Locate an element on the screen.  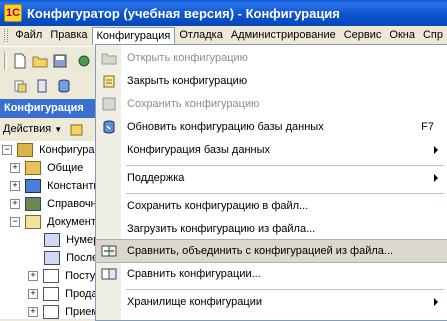
menu-save-configuration: Сохранить конфигурацию is located at coordinates (271, 104).